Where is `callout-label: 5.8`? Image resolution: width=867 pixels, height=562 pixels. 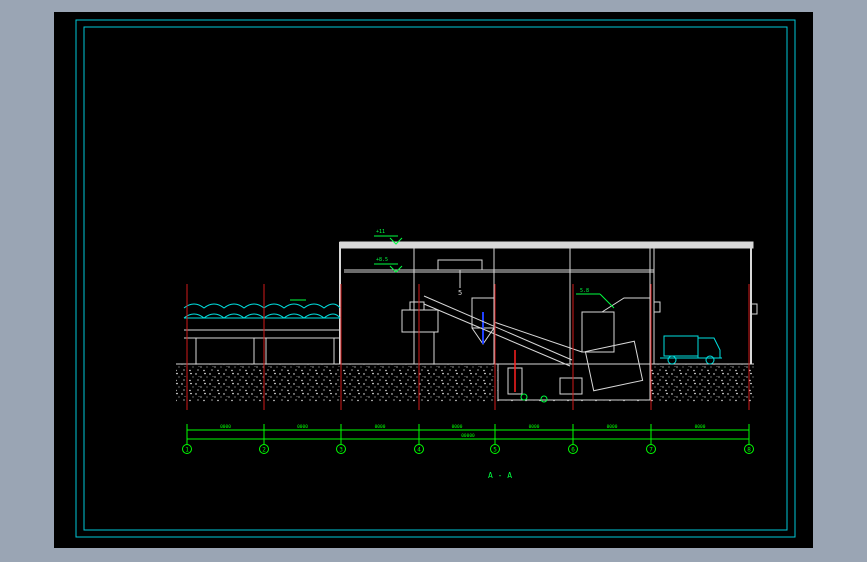
callout-label: 5.8 is located at coordinates (584, 291).